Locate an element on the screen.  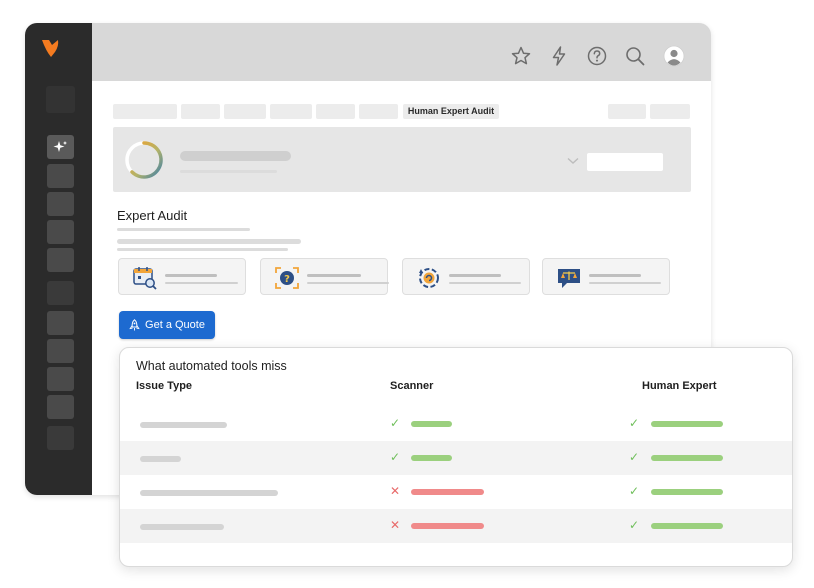
score-subtitle-placeholder is located at coordinates (228, 171).